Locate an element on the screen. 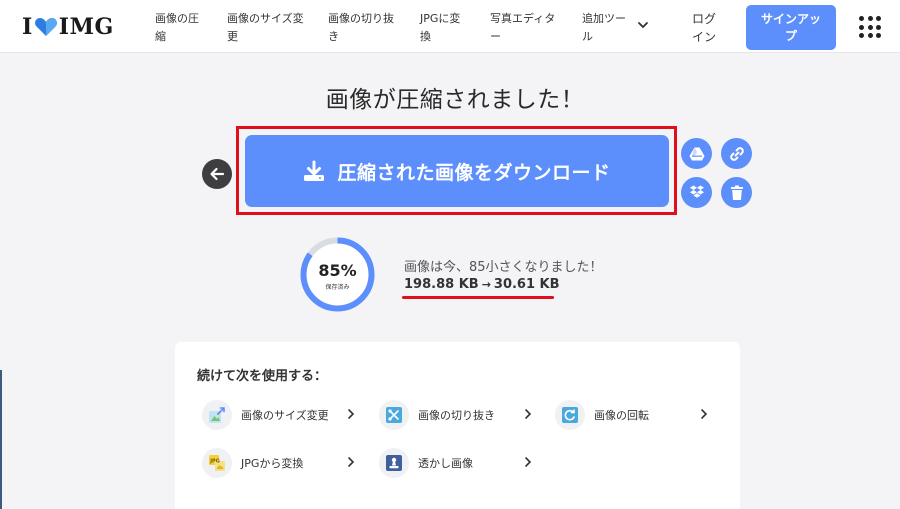  tool-label: 画像の切り抜き is located at coordinates (456, 415).